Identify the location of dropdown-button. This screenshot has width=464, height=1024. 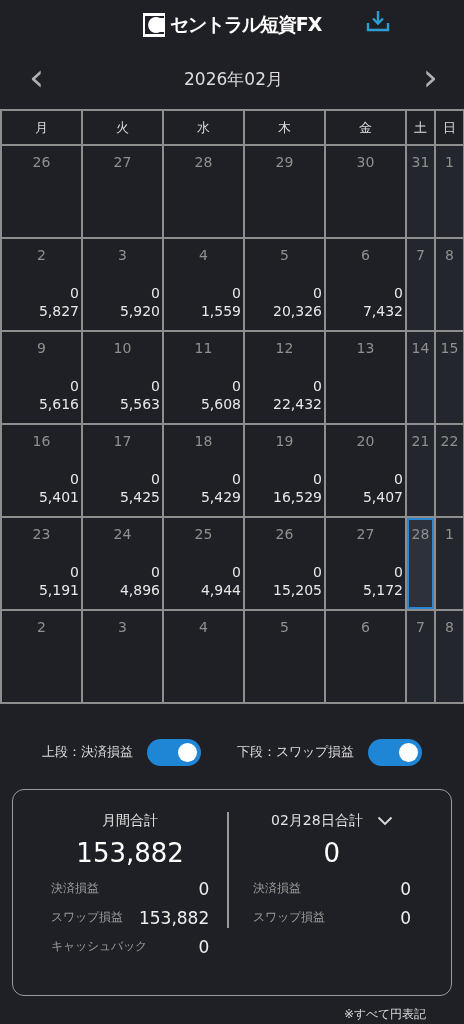
(384, 821).